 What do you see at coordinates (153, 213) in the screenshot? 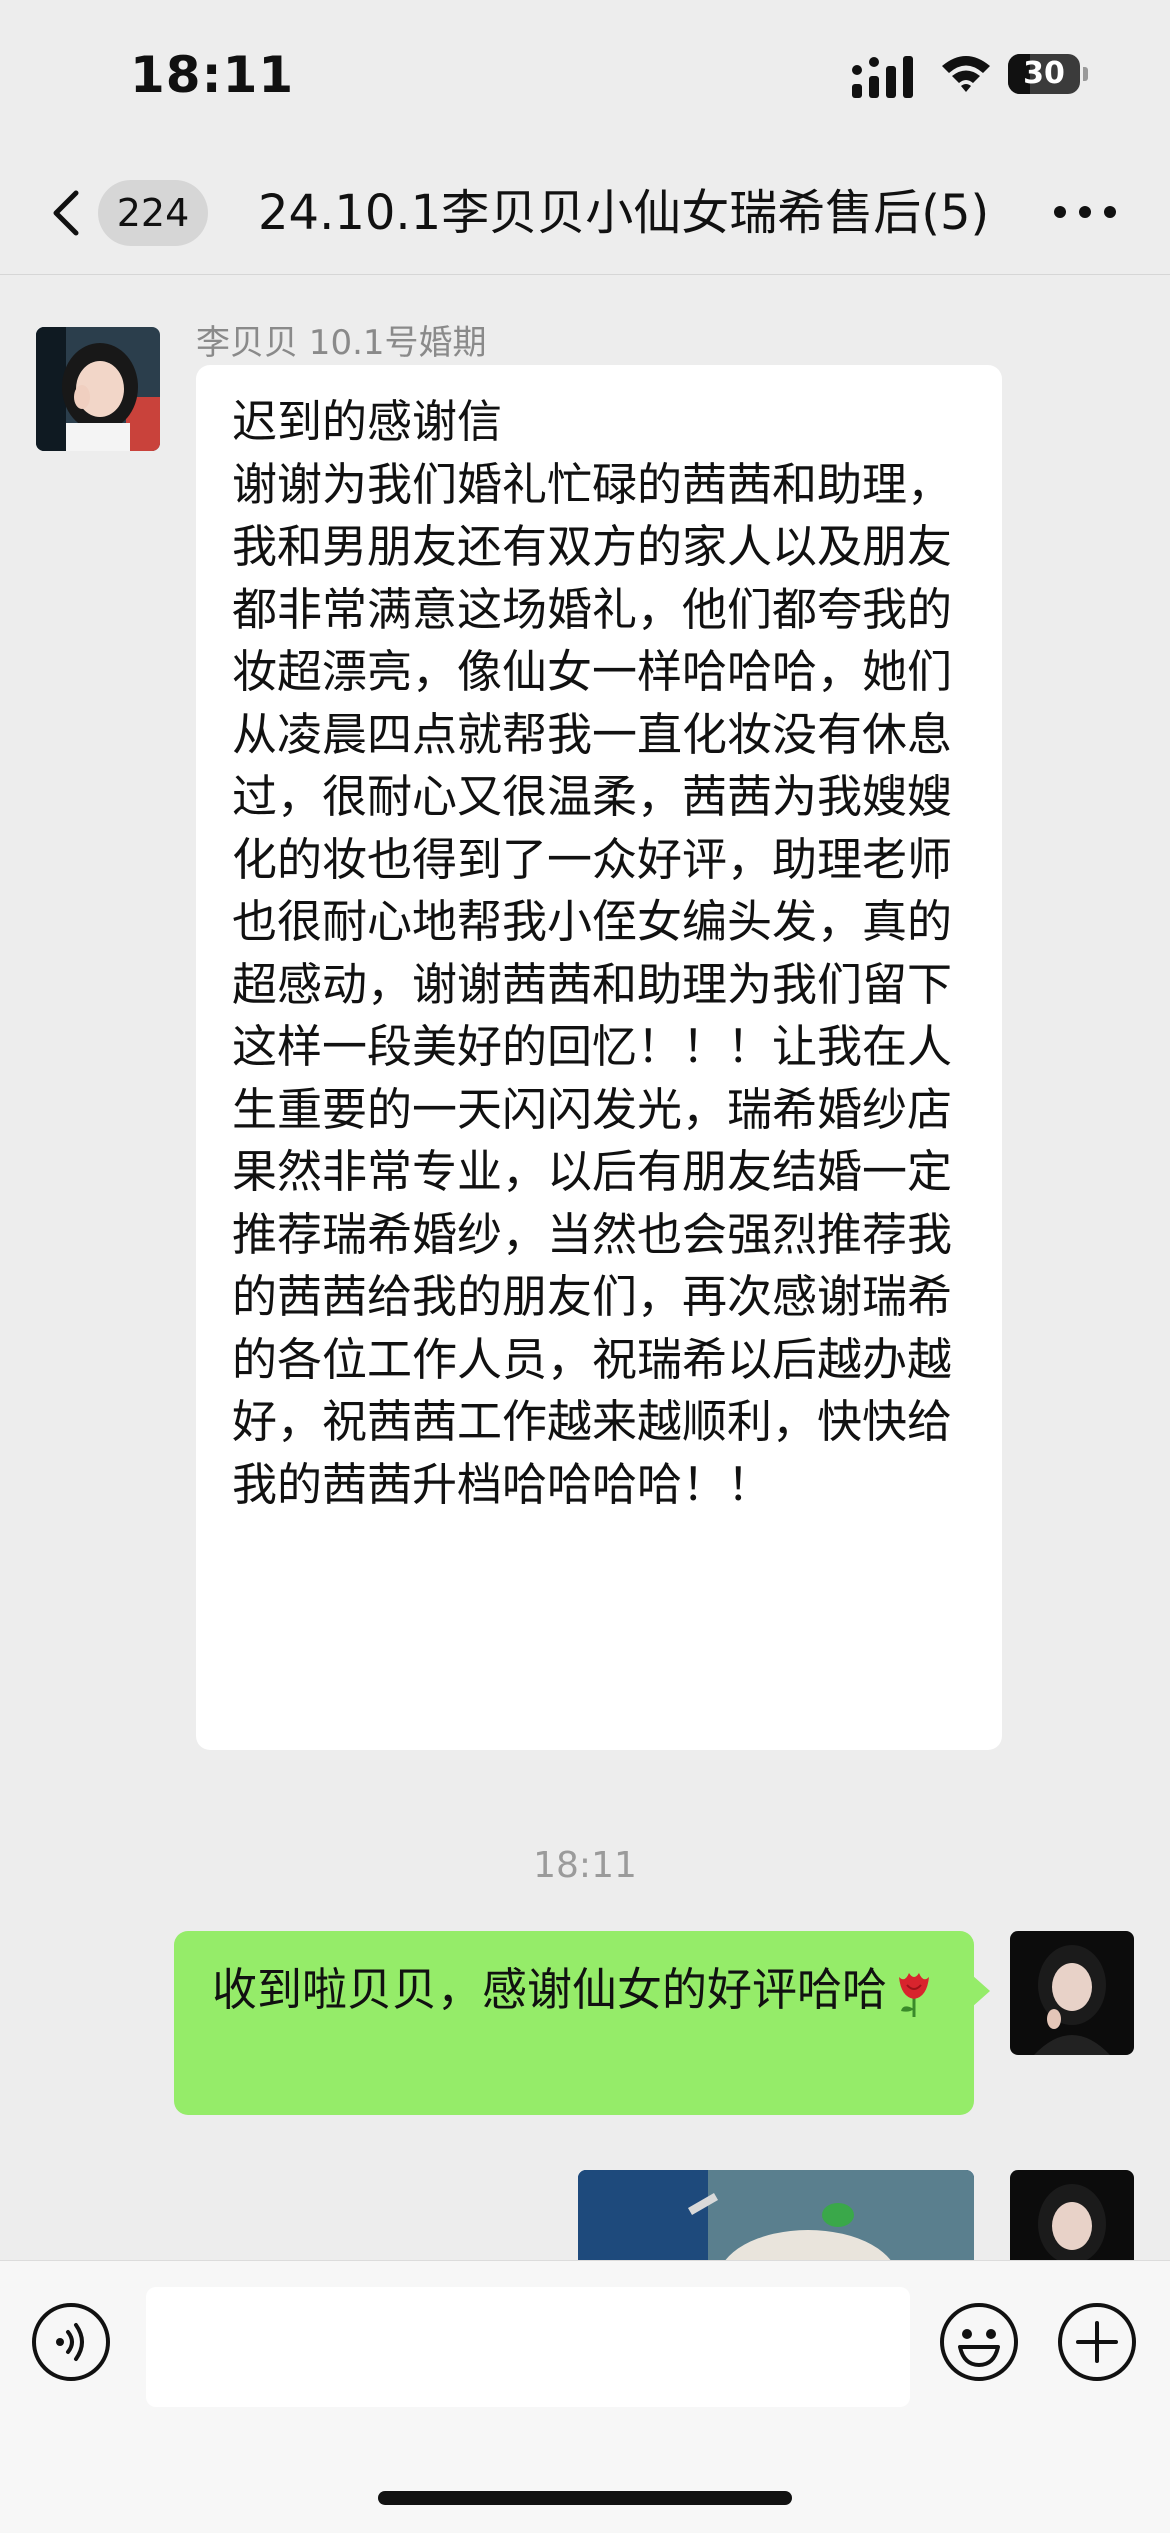
I see `unread-count-badge: 224` at bounding box center [153, 213].